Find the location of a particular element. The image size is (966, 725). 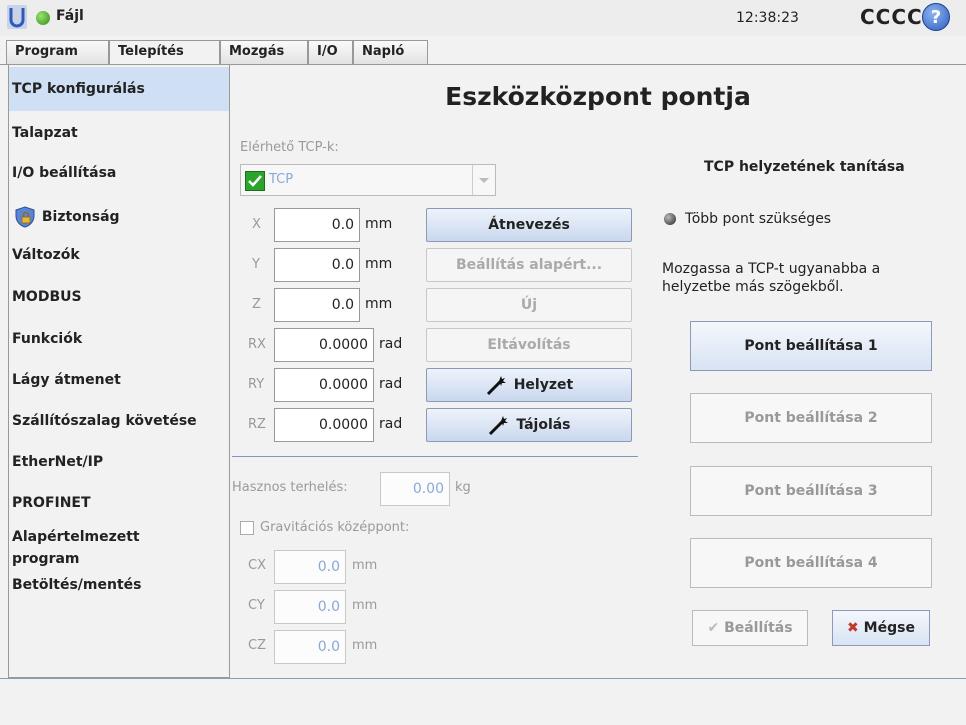

clock: 12:38:23 is located at coordinates (767, 18).